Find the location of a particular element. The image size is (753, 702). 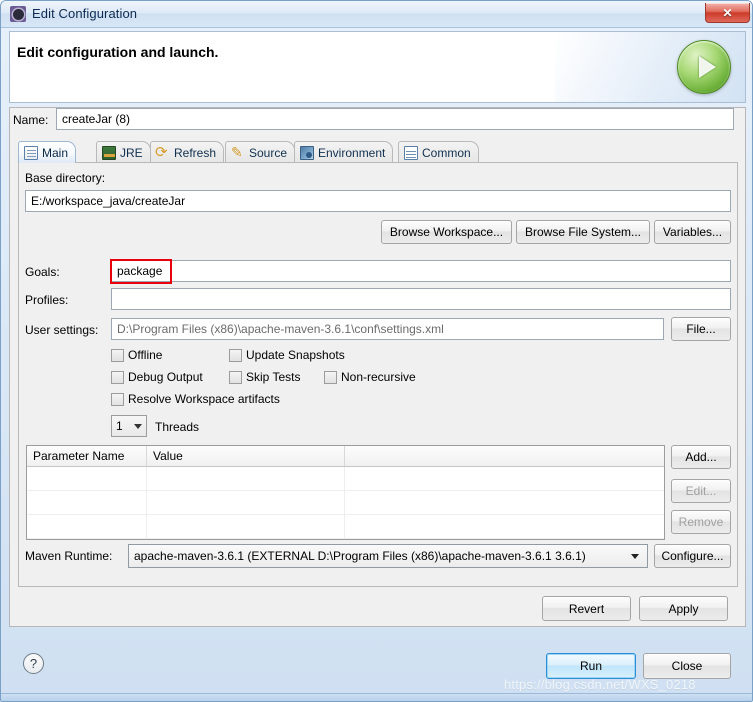

checkbox-skip-tests: Skip Tests is located at coordinates (264, 377).